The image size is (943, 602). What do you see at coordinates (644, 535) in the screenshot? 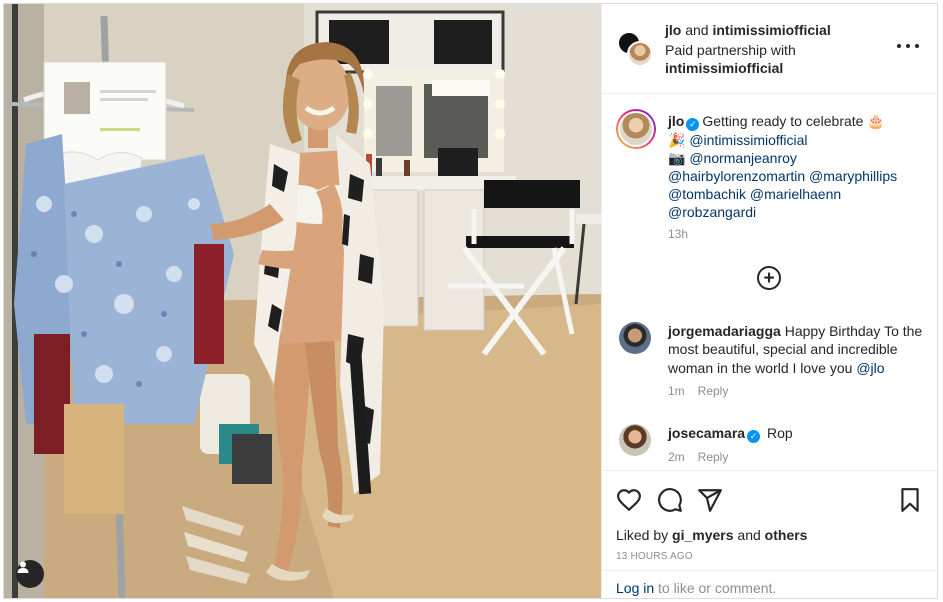
I see `likes-prefix: Liked by` at bounding box center [644, 535].